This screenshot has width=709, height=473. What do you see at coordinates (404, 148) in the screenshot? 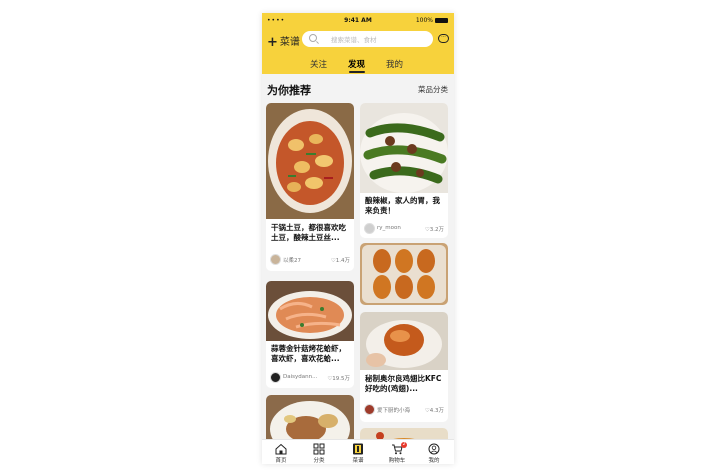
I see `recipe-image-stuffed-peppers` at bounding box center [404, 148].